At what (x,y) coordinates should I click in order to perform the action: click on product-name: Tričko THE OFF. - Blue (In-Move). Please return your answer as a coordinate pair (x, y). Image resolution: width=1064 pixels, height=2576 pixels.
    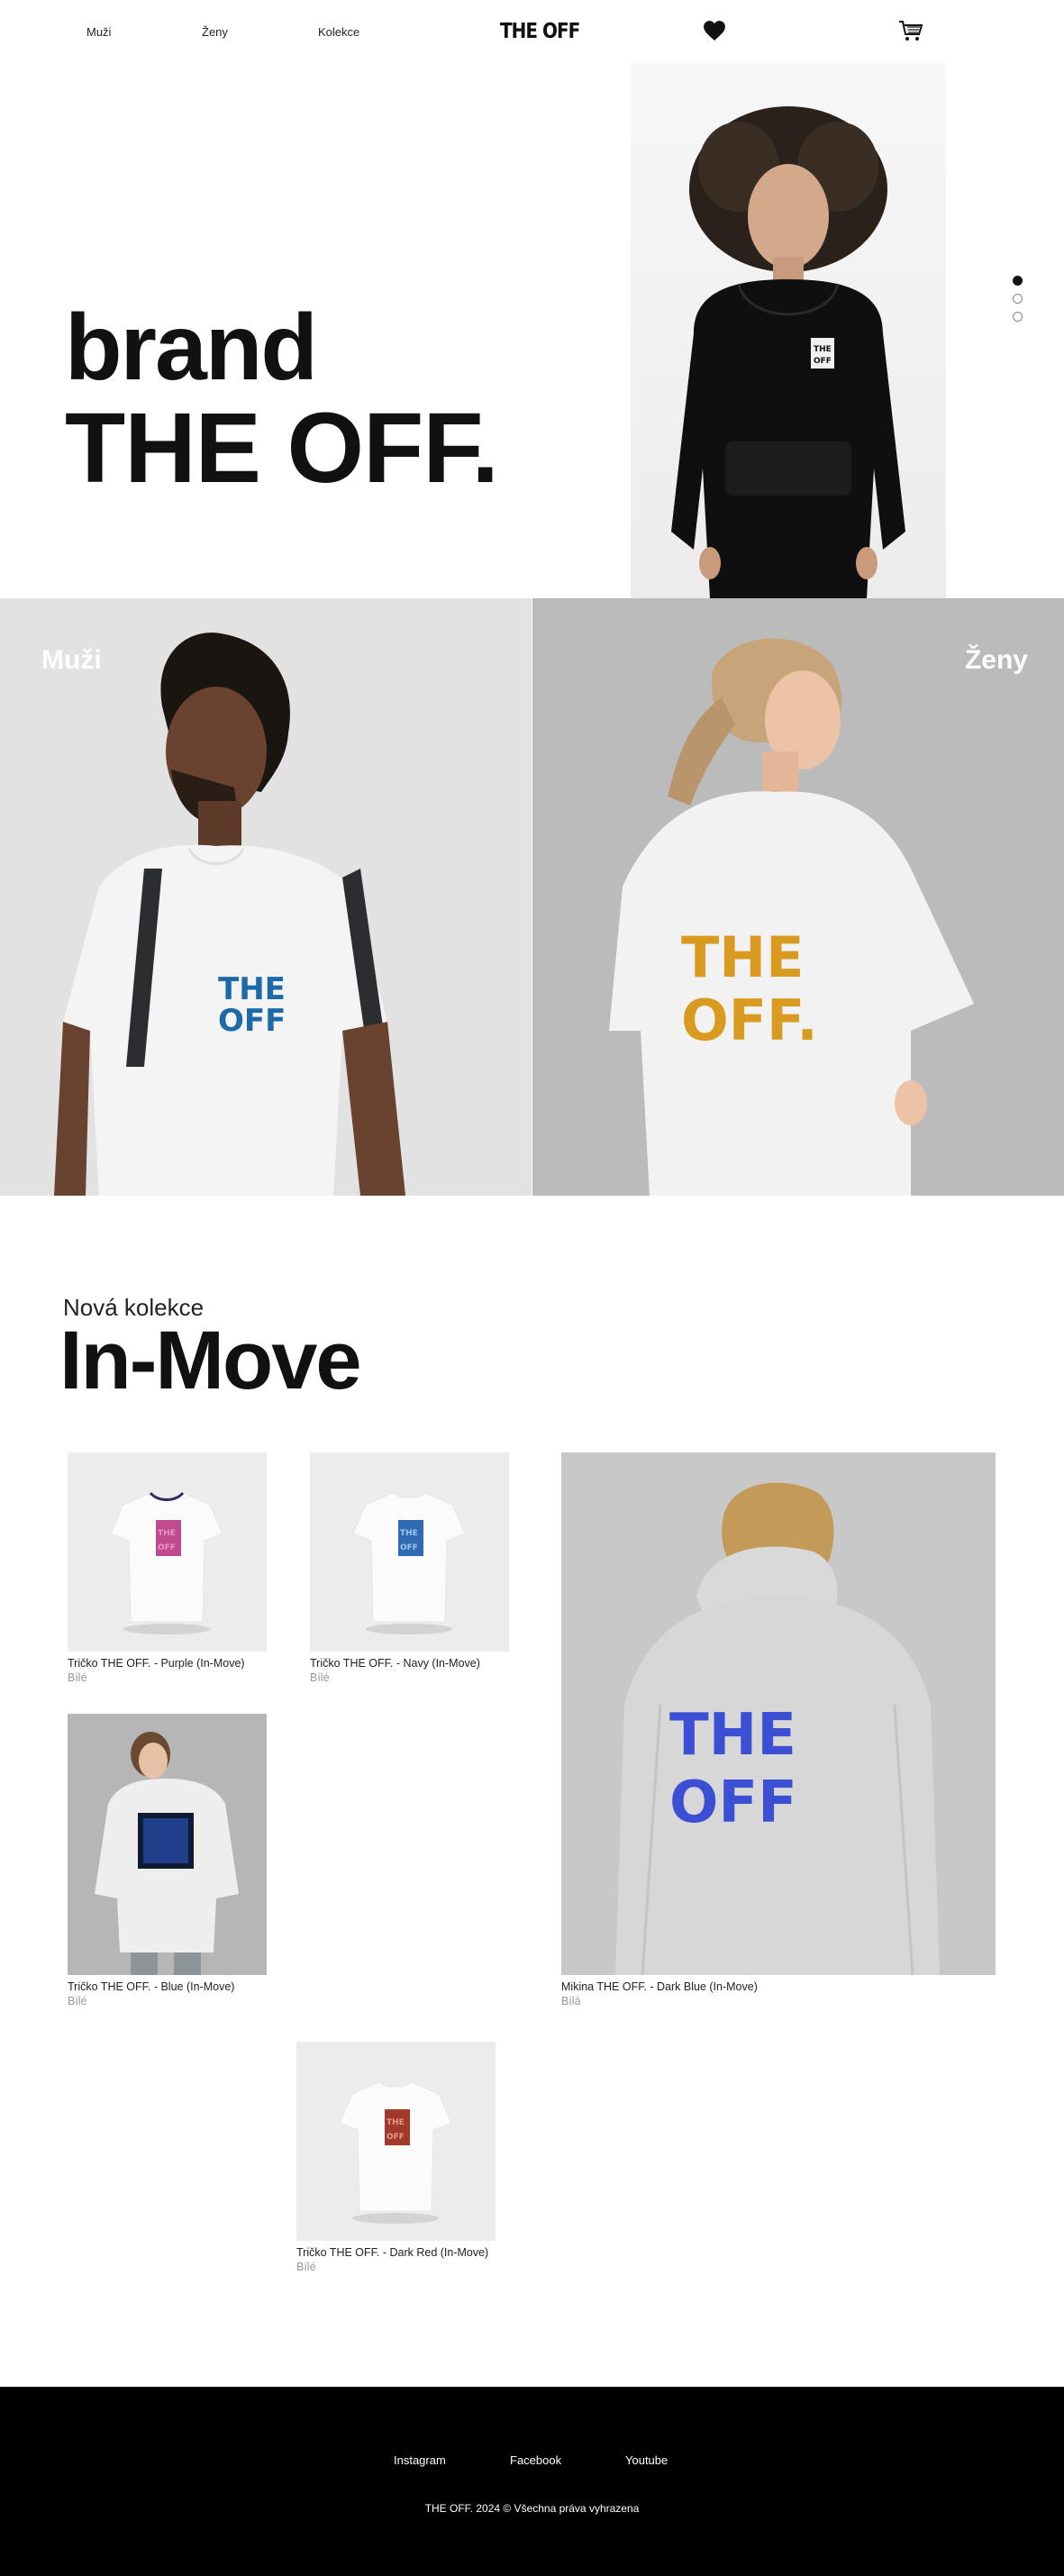
    Looking at the image, I should click on (167, 1986).